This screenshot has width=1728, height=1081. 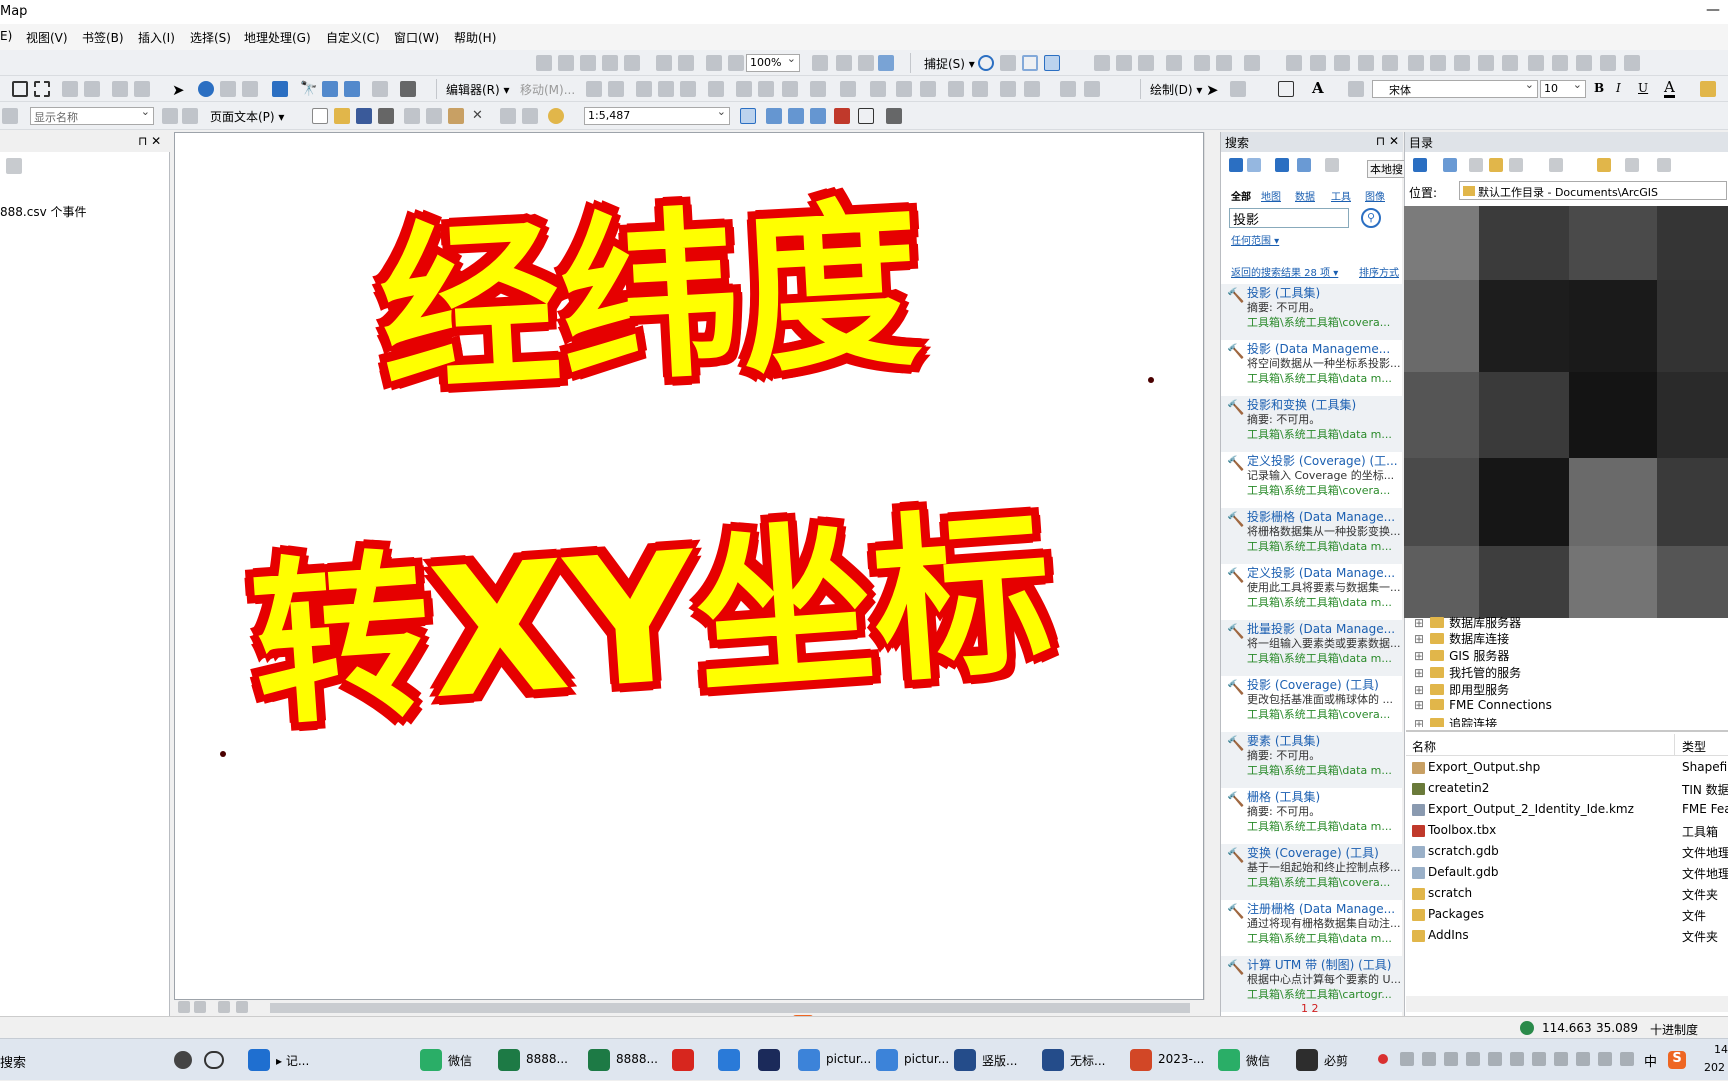 I want to click on microphone-icon, so click(x=183, y=1060).